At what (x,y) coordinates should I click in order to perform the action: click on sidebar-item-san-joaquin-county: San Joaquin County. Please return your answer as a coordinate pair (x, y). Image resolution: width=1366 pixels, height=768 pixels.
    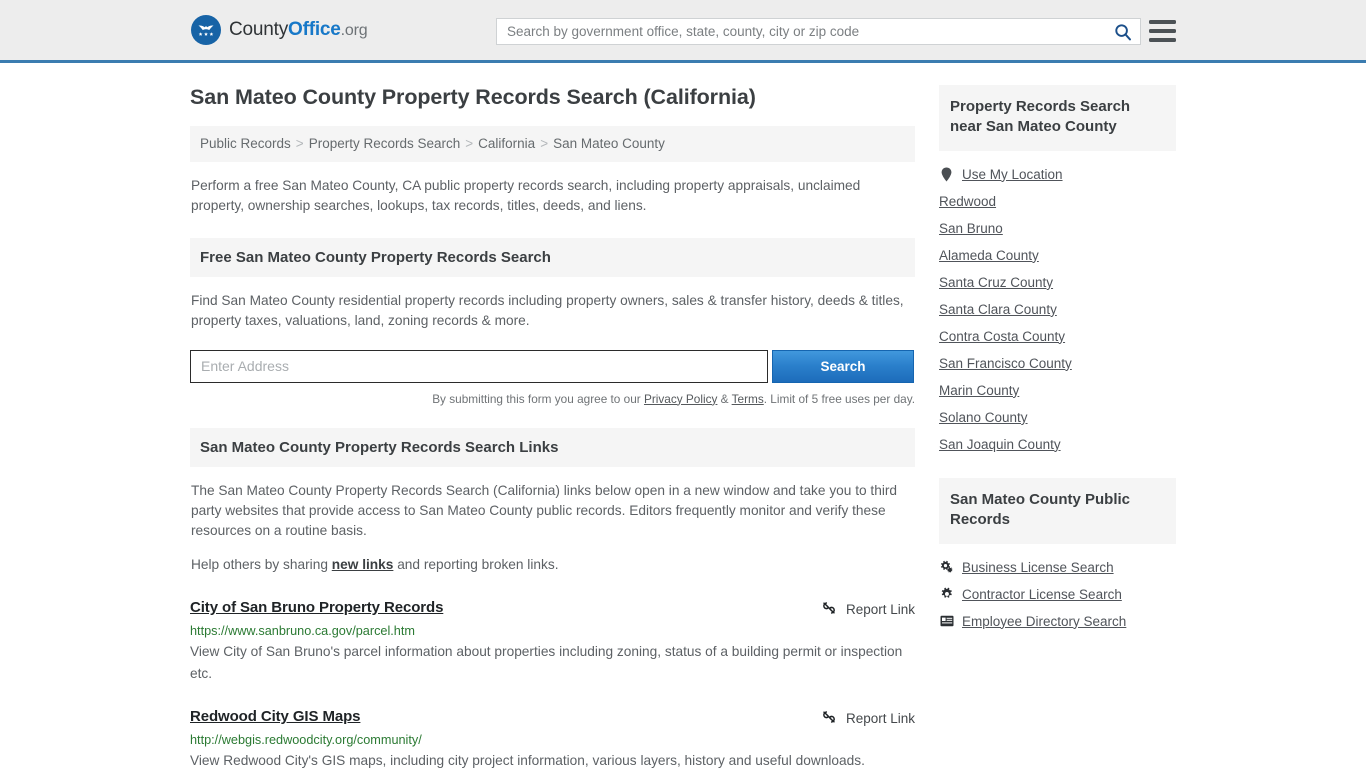
    Looking at the image, I should click on (1057, 438).